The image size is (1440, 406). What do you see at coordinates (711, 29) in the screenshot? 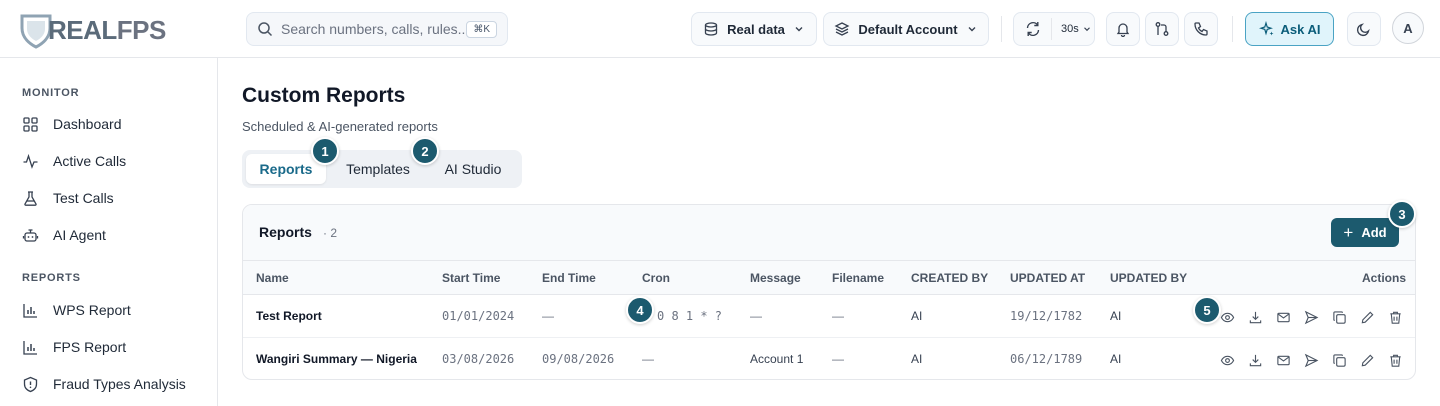
I see `database-icon` at bounding box center [711, 29].